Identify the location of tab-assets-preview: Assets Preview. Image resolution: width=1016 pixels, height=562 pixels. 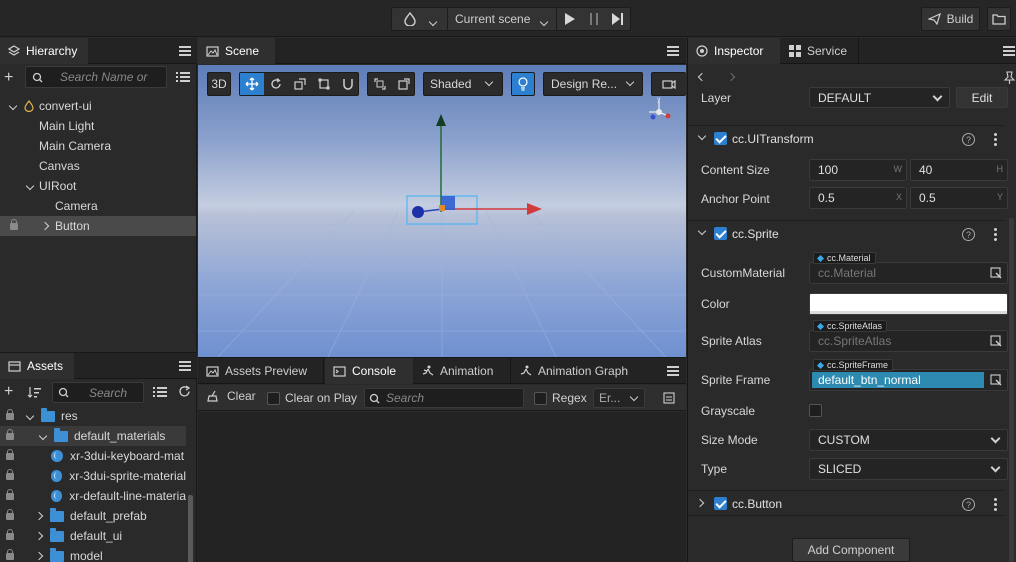
(261, 371).